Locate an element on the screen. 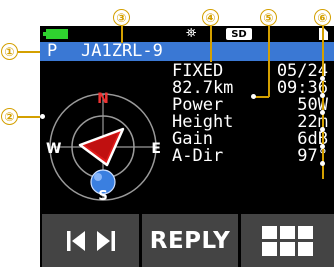 The height and width of the screenshot is (267, 334). info-row-adir: A-Dir 97° is located at coordinates (248, 156).